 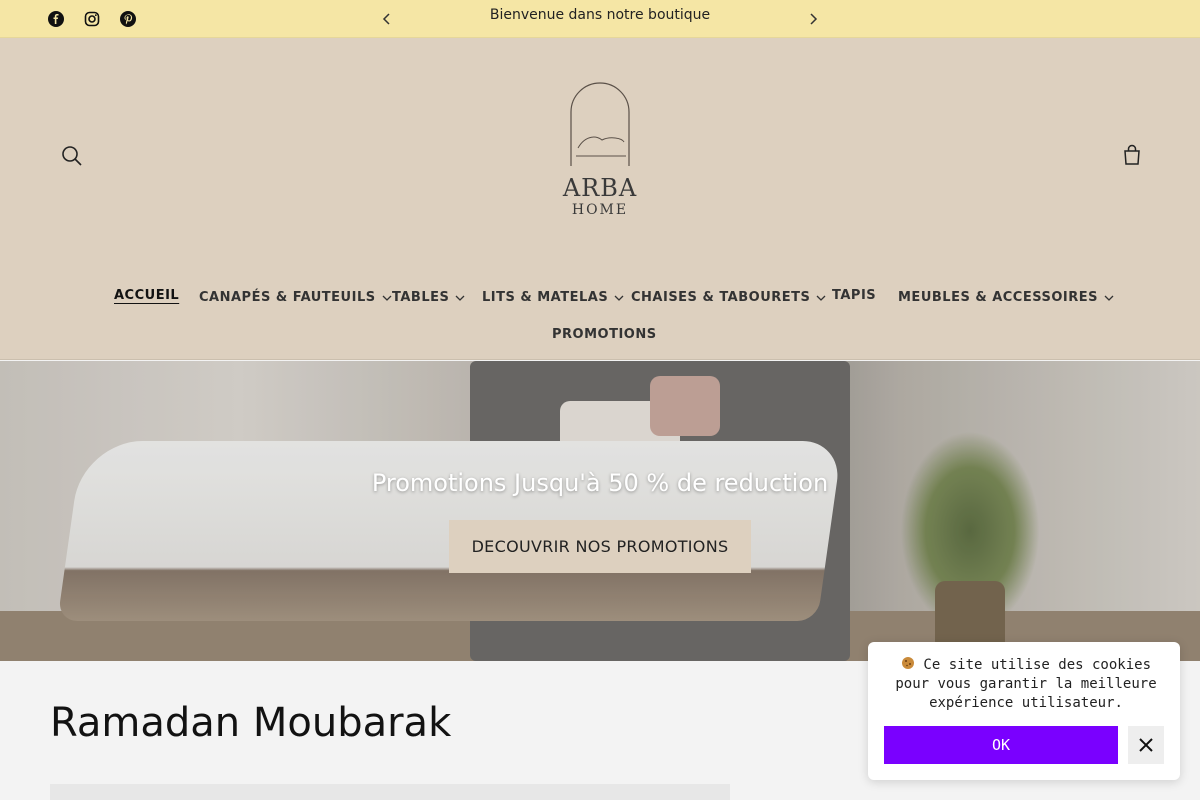 I want to click on nav-item-label: PROMOTIONS, so click(x=604, y=334).